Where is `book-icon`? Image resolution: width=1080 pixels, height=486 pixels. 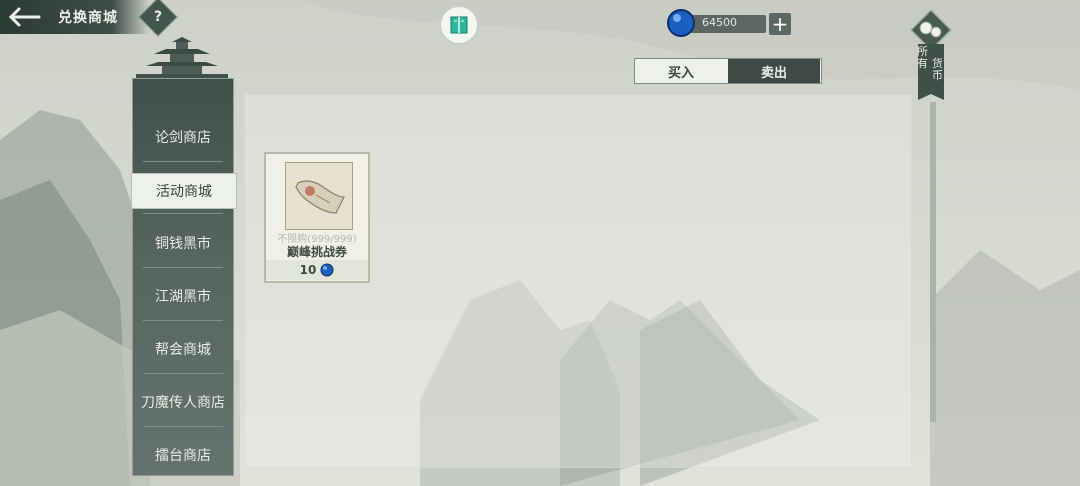
book-icon is located at coordinates (459, 25).